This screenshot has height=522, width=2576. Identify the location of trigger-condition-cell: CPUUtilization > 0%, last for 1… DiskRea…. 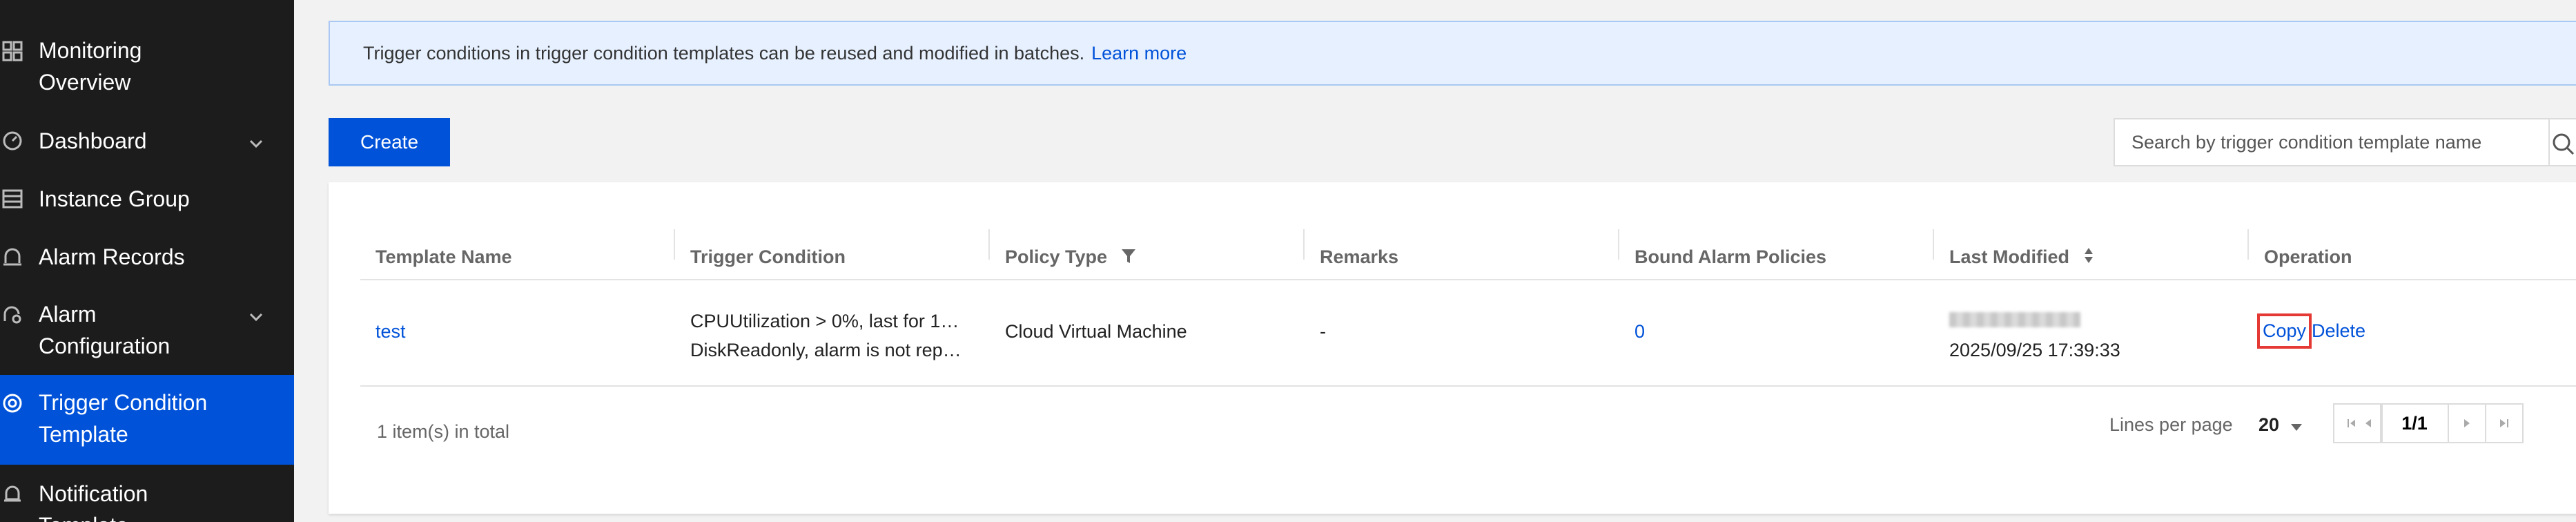
(819, 336).